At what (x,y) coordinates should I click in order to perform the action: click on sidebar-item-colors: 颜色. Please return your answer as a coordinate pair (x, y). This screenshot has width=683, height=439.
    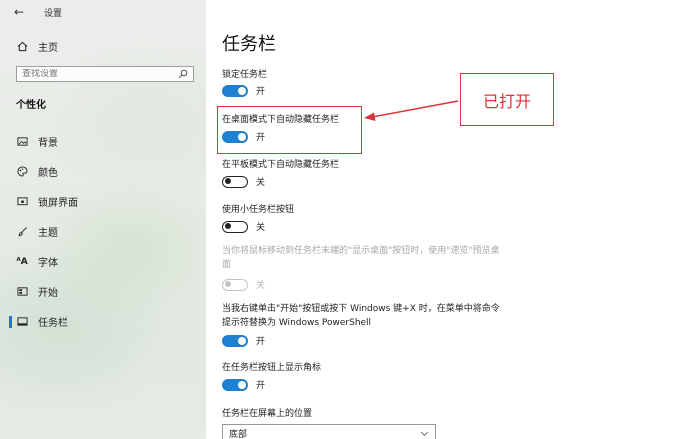
    Looking at the image, I should click on (37, 171).